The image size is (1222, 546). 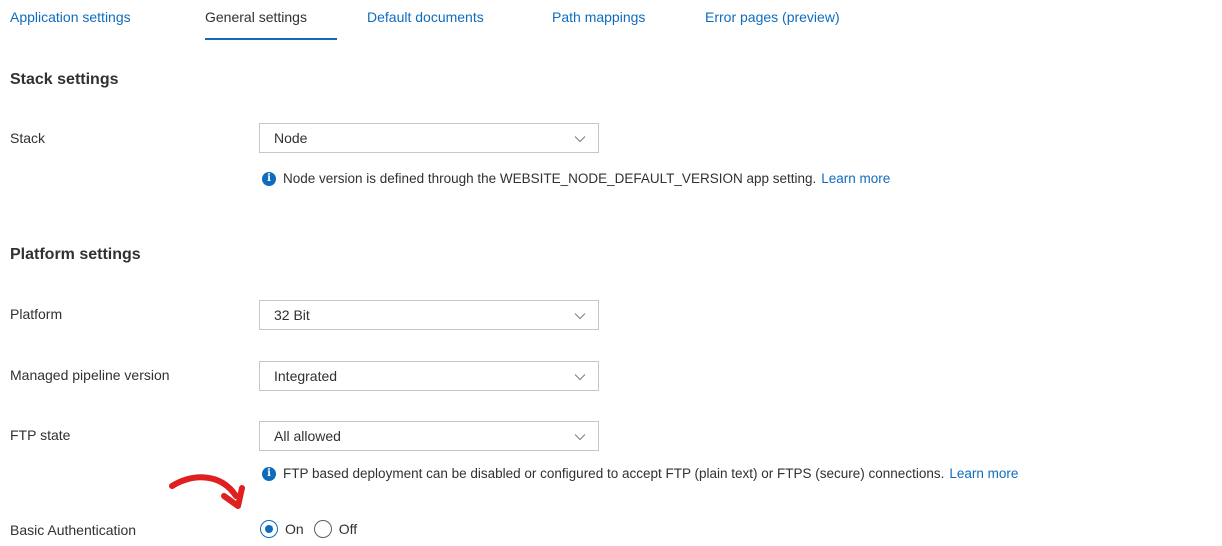 What do you see at coordinates (294, 529) in the screenshot?
I see `basic-auth-on-label: On` at bounding box center [294, 529].